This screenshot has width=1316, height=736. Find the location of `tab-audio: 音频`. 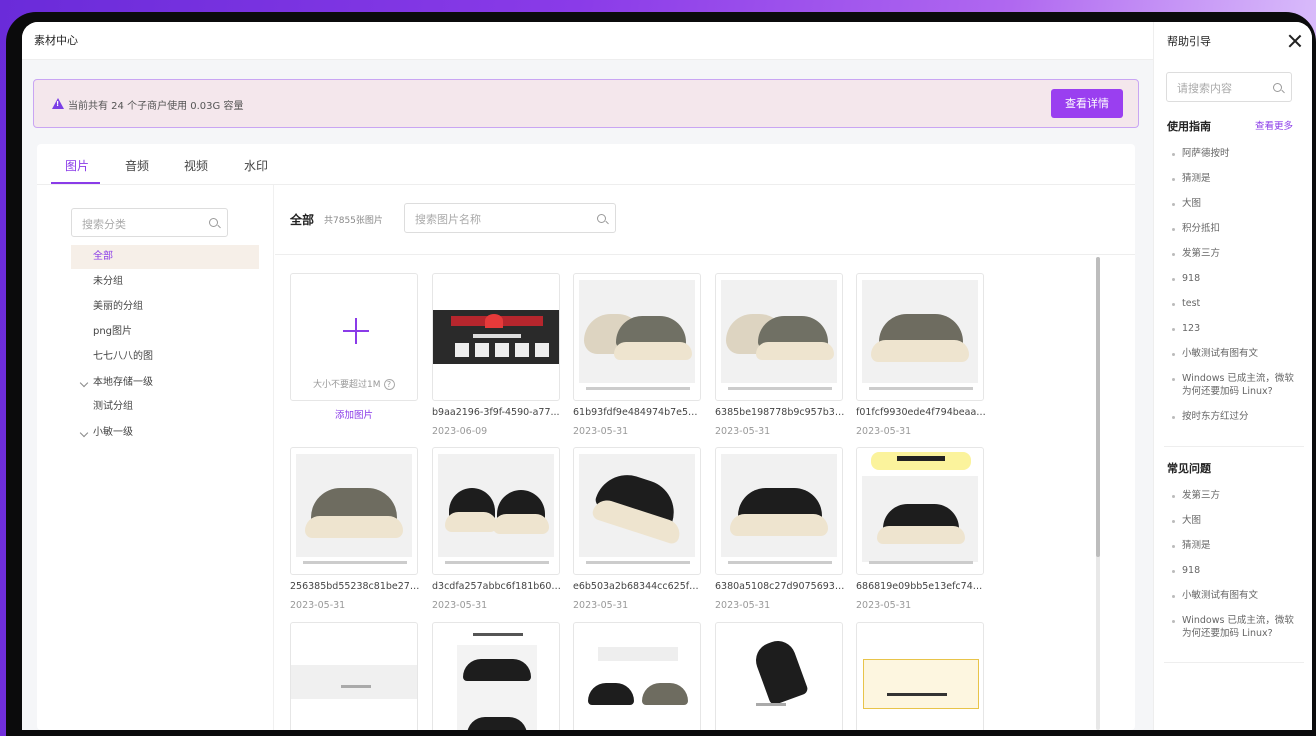

tab-audio: 音频 is located at coordinates (137, 165).